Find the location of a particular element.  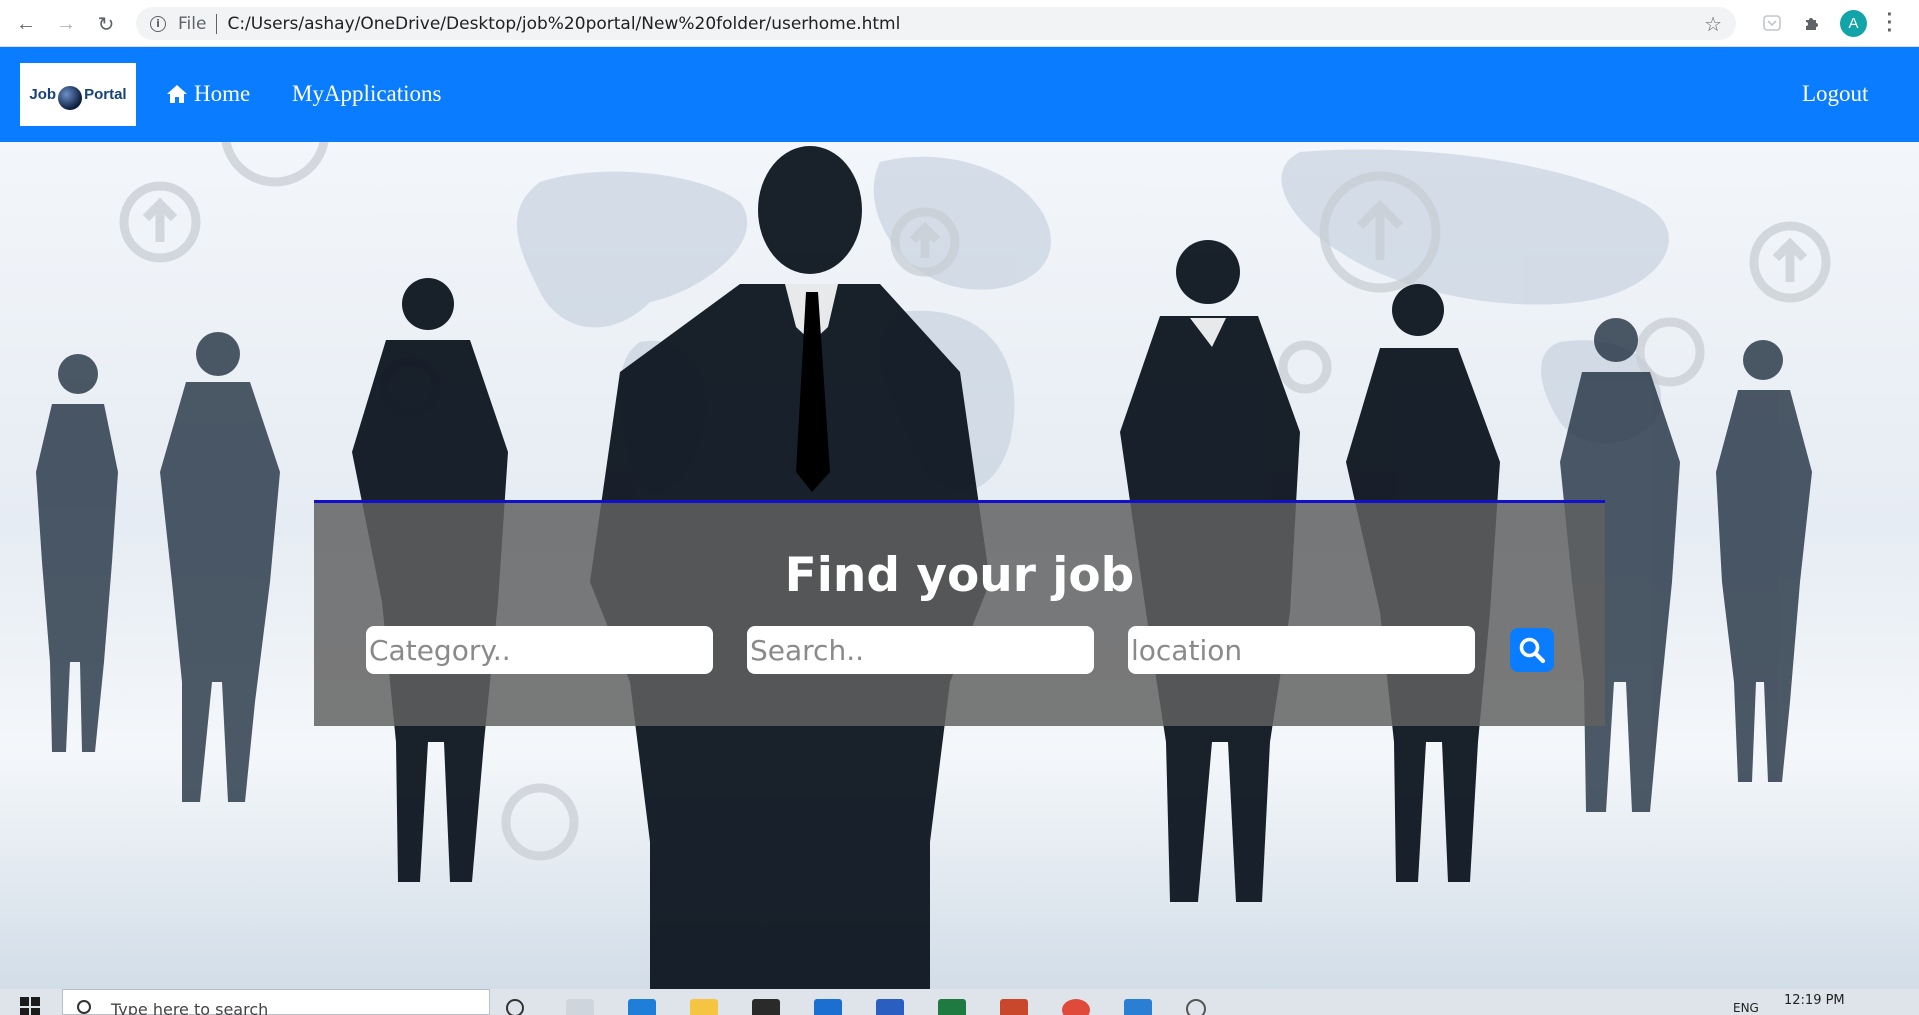

mail-icon is located at coordinates (828, 1007).